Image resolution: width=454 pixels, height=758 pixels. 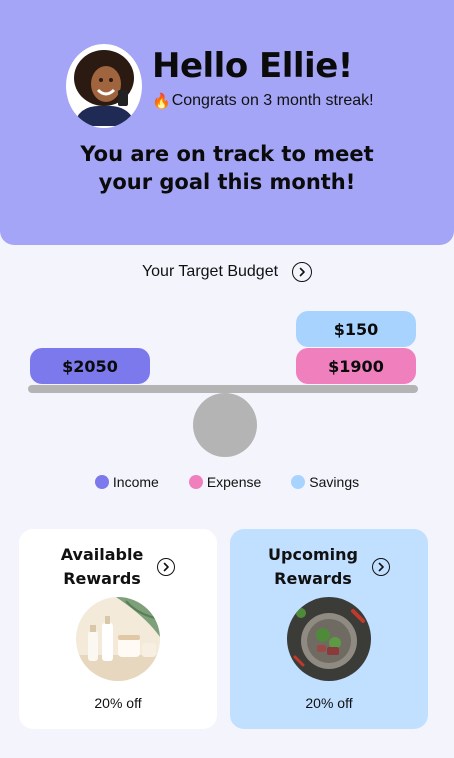 I want to click on expense-amount: $1900, so click(x=356, y=366).